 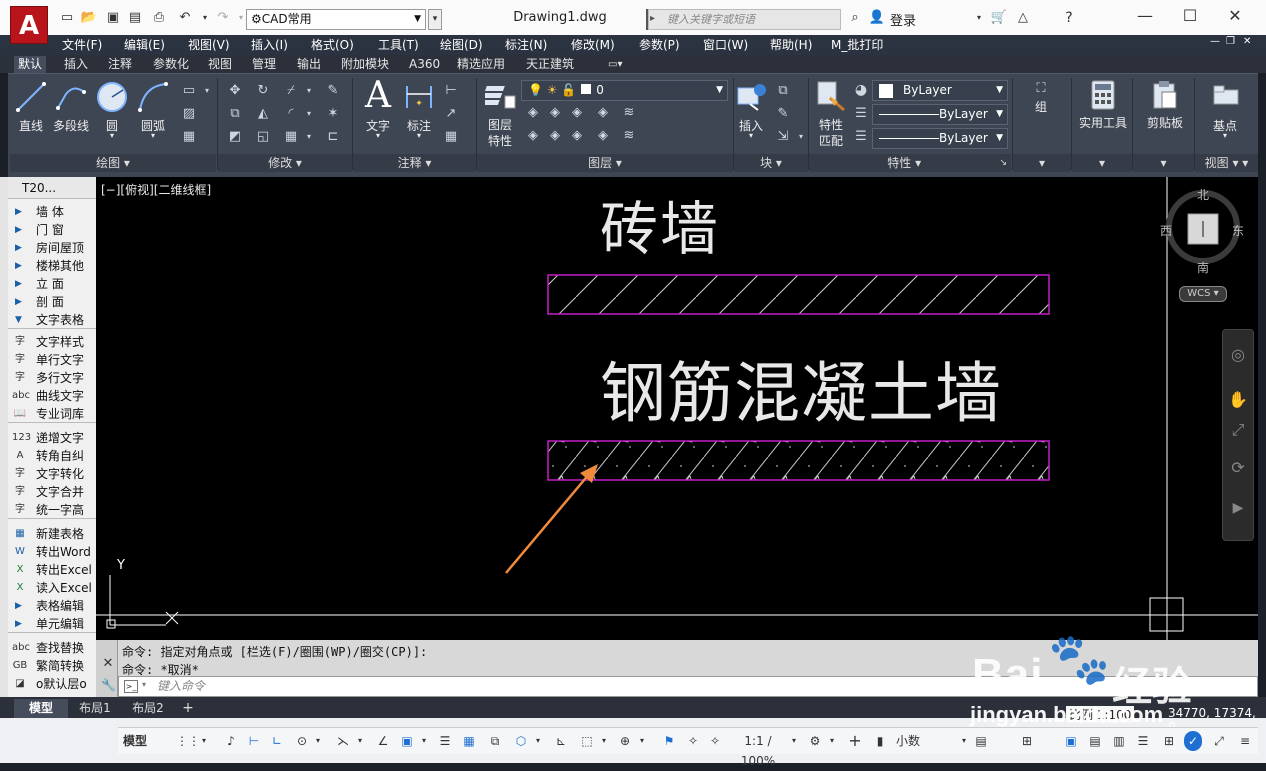 What do you see at coordinates (318, 741) in the screenshot?
I see `polar-dropdown-icon: ▾` at bounding box center [318, 741].